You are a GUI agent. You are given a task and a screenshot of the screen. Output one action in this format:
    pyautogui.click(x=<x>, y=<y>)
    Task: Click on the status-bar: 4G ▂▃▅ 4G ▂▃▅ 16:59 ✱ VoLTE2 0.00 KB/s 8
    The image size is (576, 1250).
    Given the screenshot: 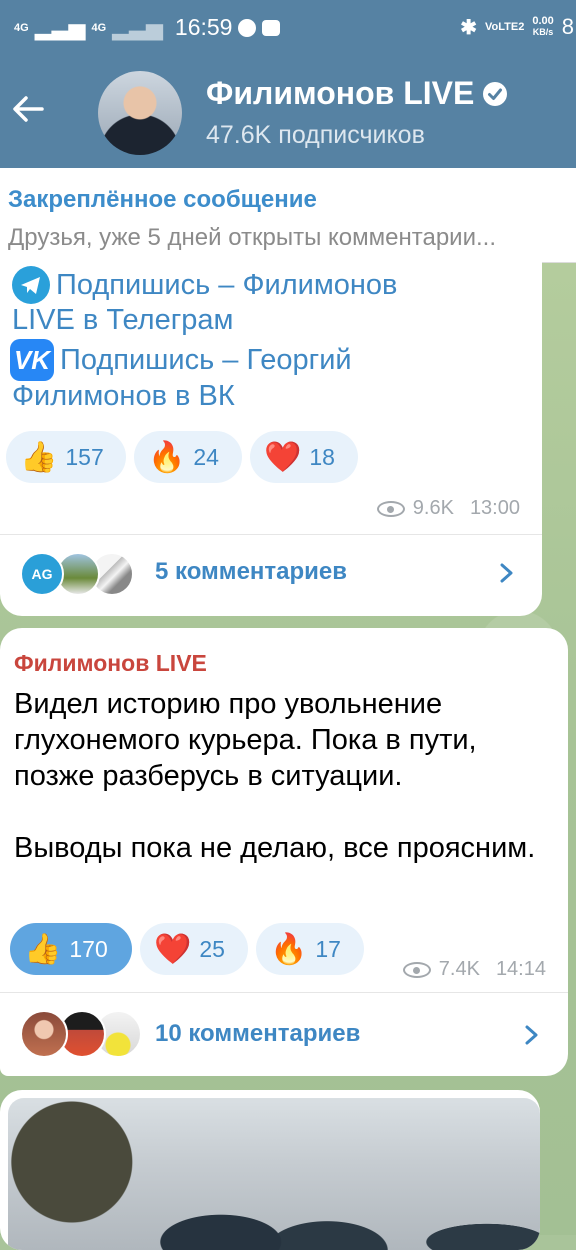 What is the action you would take?
    pyautogui.click(x=288, y=27)
    